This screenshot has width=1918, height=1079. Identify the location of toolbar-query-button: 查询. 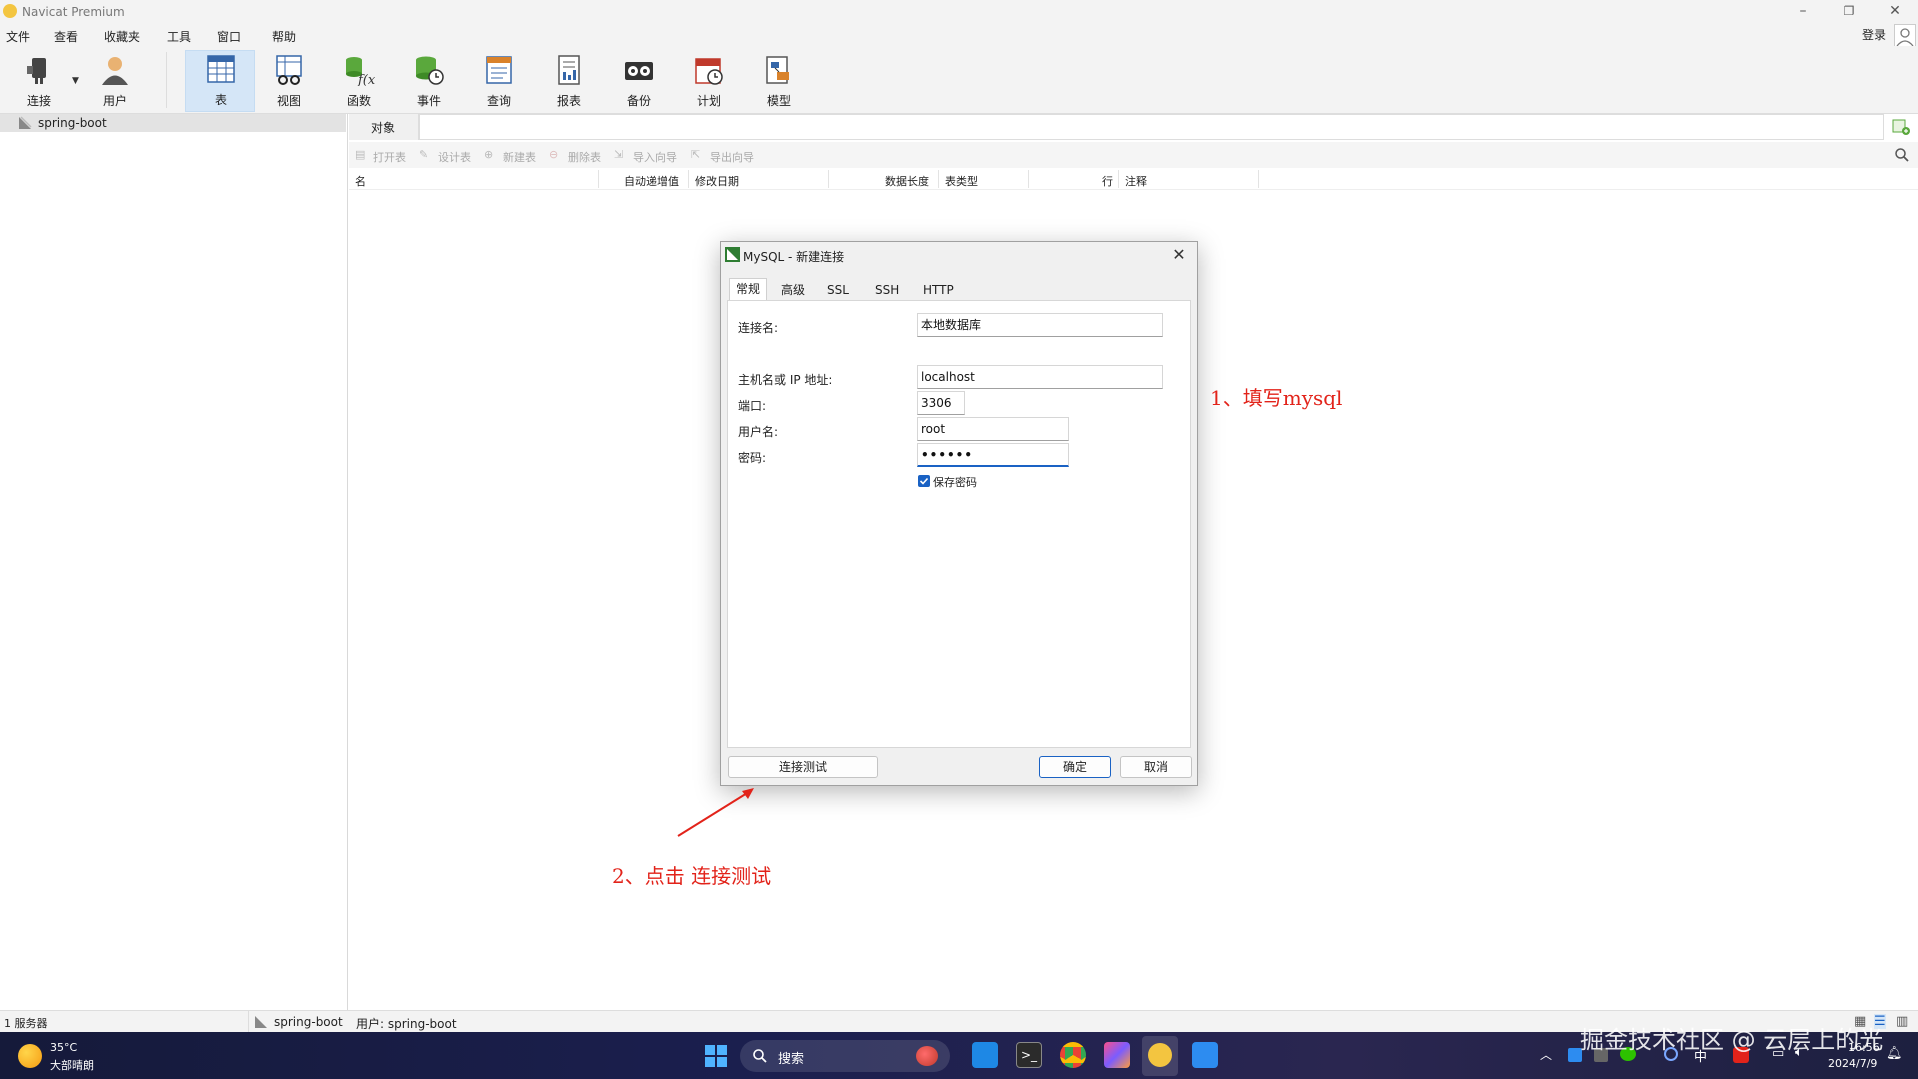
(499, 81).